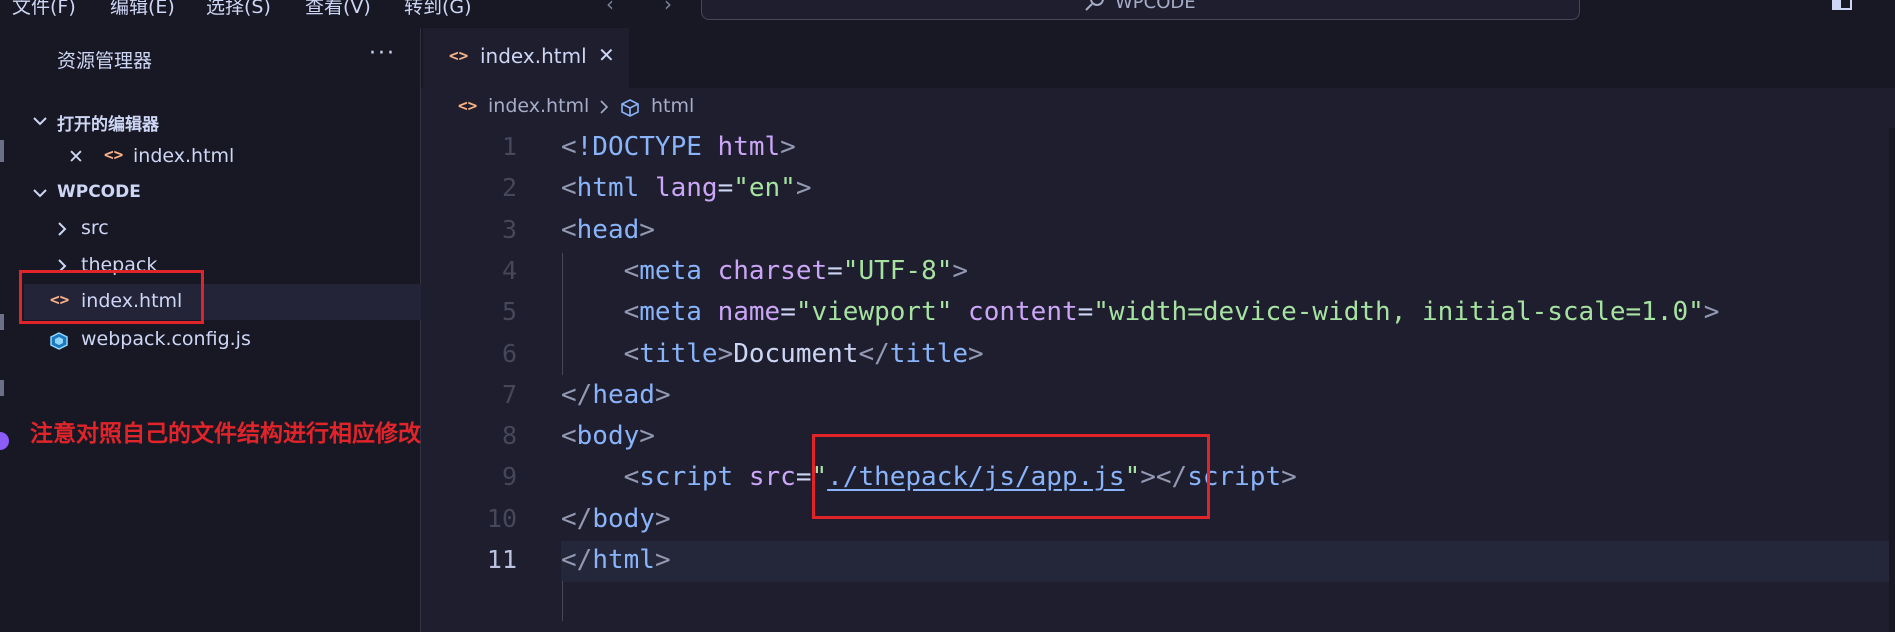 This screenshot has width=1895, height=632. What do you see at coordinates (1842, 5) in the screenshot?
I see `layout-sidebar-icon` at bounding box center [1842, 5].